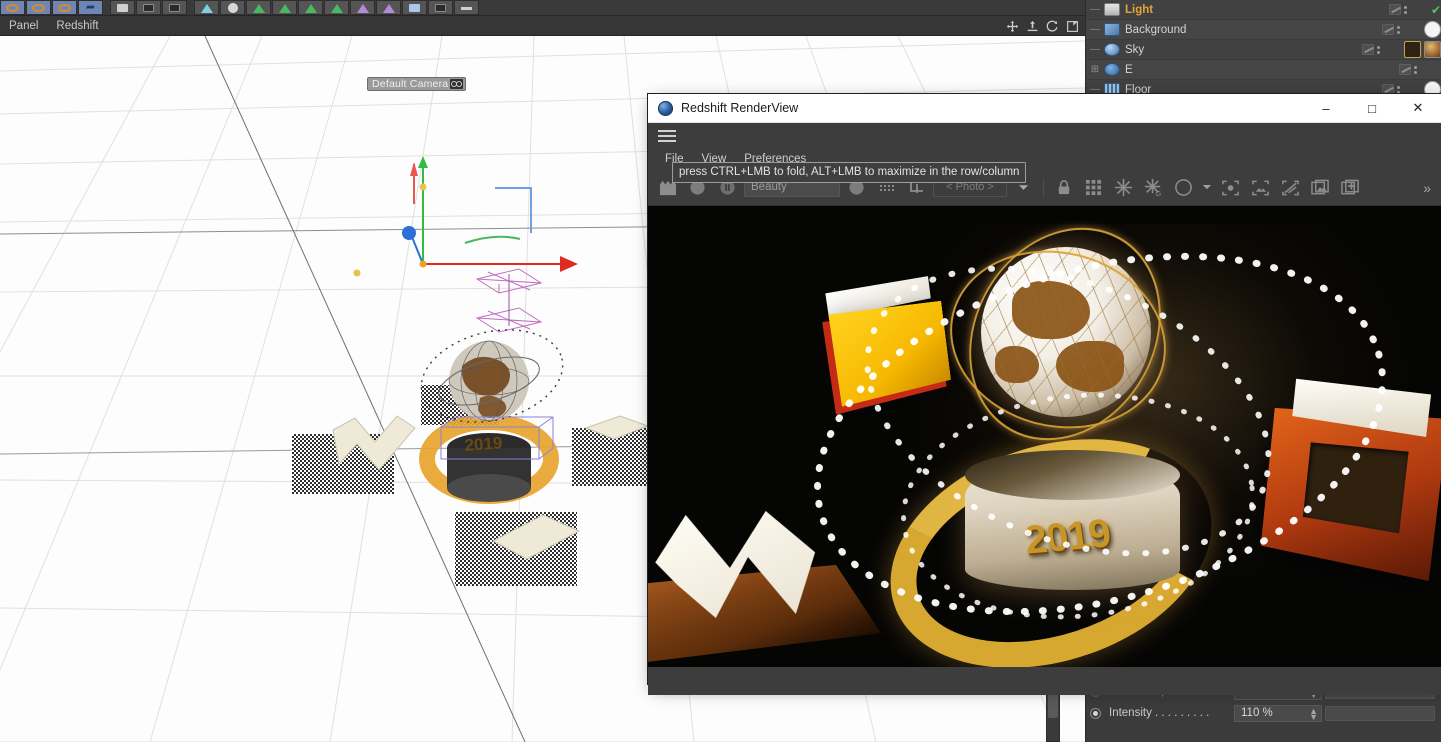 The image size is (1441, 742). Describe the element at coordinates (284, 7) in the screenshot. I see `cloth-icon` at that location.